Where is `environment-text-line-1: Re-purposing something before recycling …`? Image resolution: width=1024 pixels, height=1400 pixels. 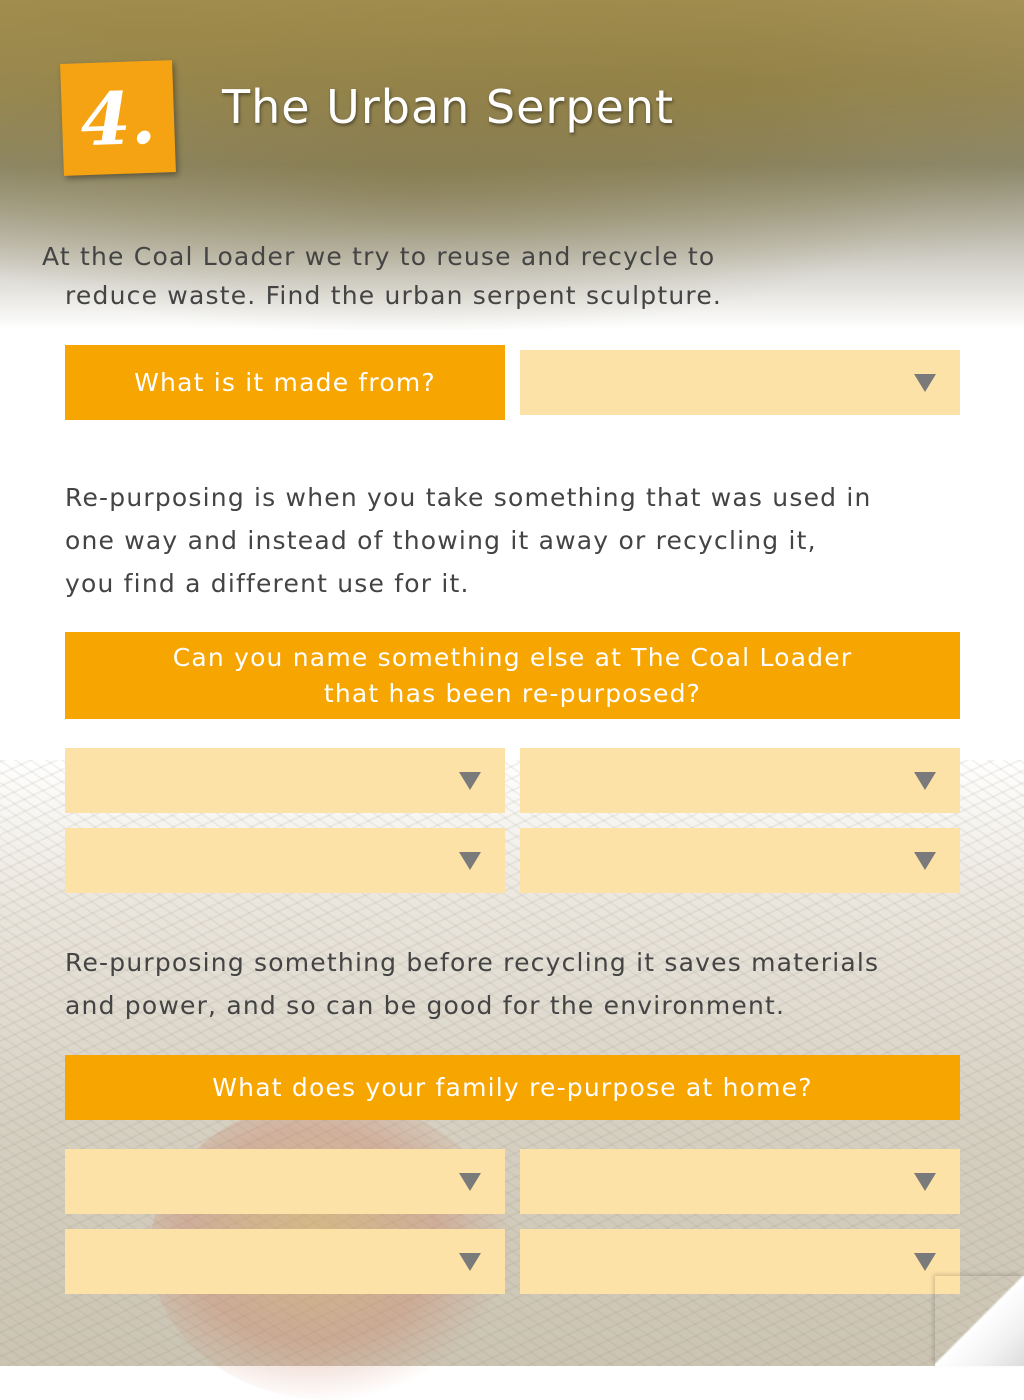 environment-text-line-1: Re-purposing something before recycling … is located at coordinates (472, 962).